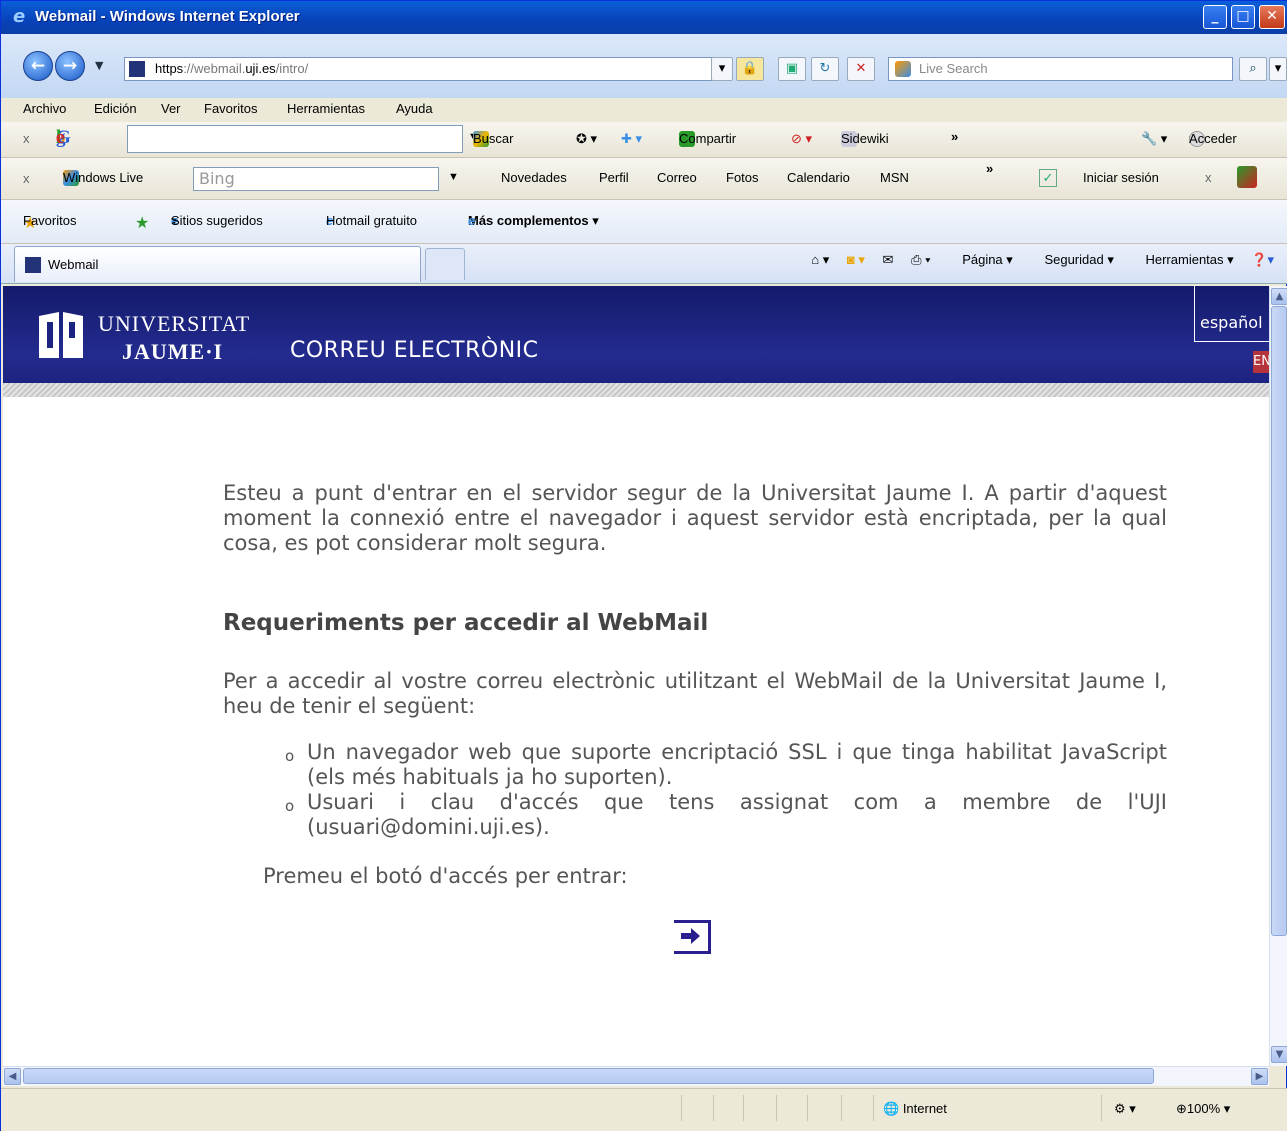 Image resolution: width=1287 pixels, height=1131 pixels. What do you see at coordinates (631, 139) in the screenshot?
I see `add-button-icon: ✚ ▾` at bounding box center [631, 139].